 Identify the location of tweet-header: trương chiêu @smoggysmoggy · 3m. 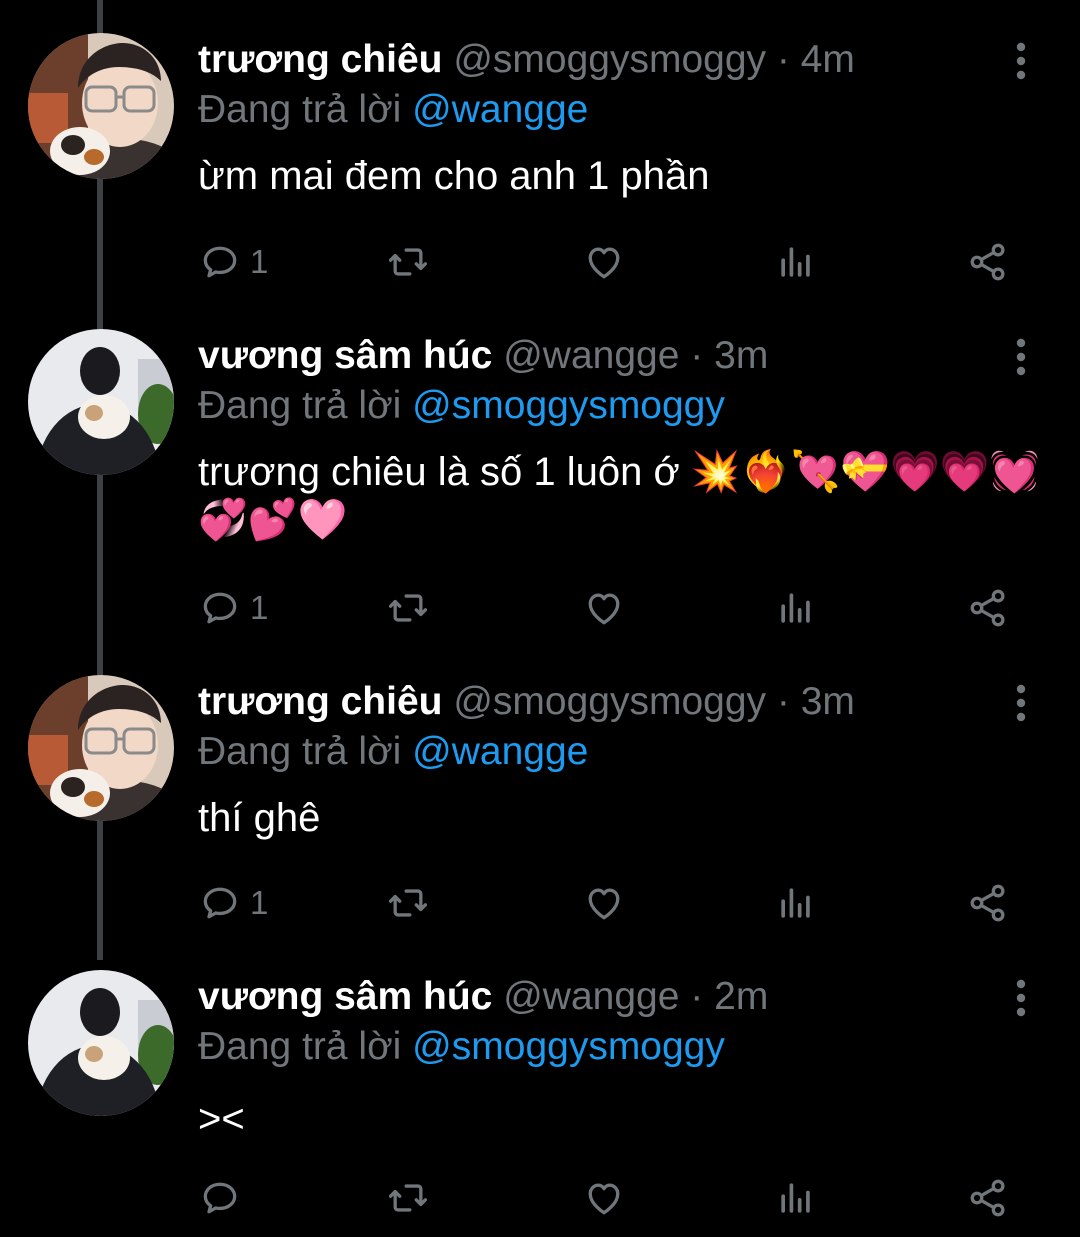
(526, 702).